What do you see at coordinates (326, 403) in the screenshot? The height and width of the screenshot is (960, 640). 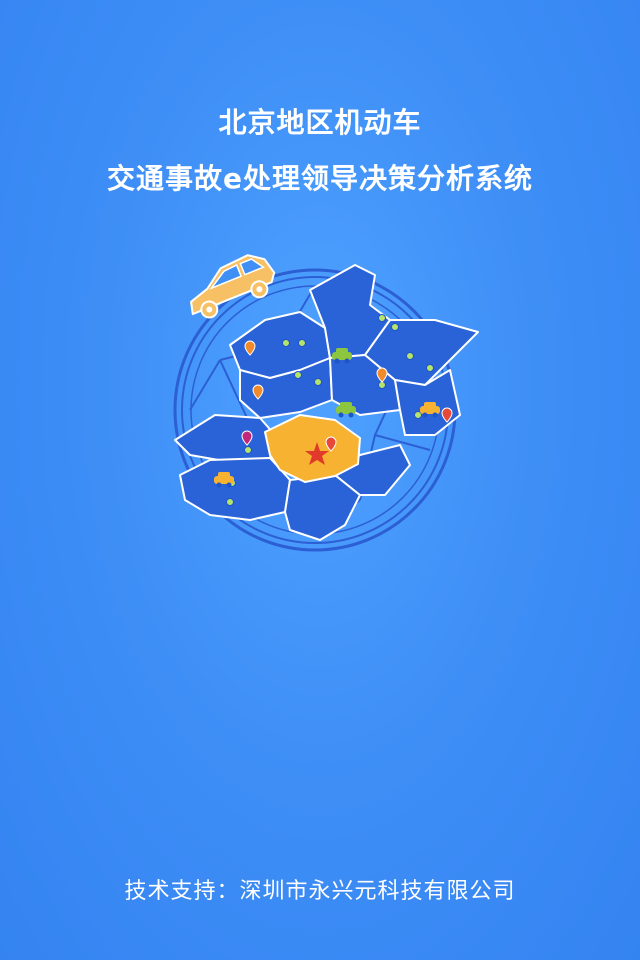 I see `beijing-map-illustration` at bounding box center [326, 403].